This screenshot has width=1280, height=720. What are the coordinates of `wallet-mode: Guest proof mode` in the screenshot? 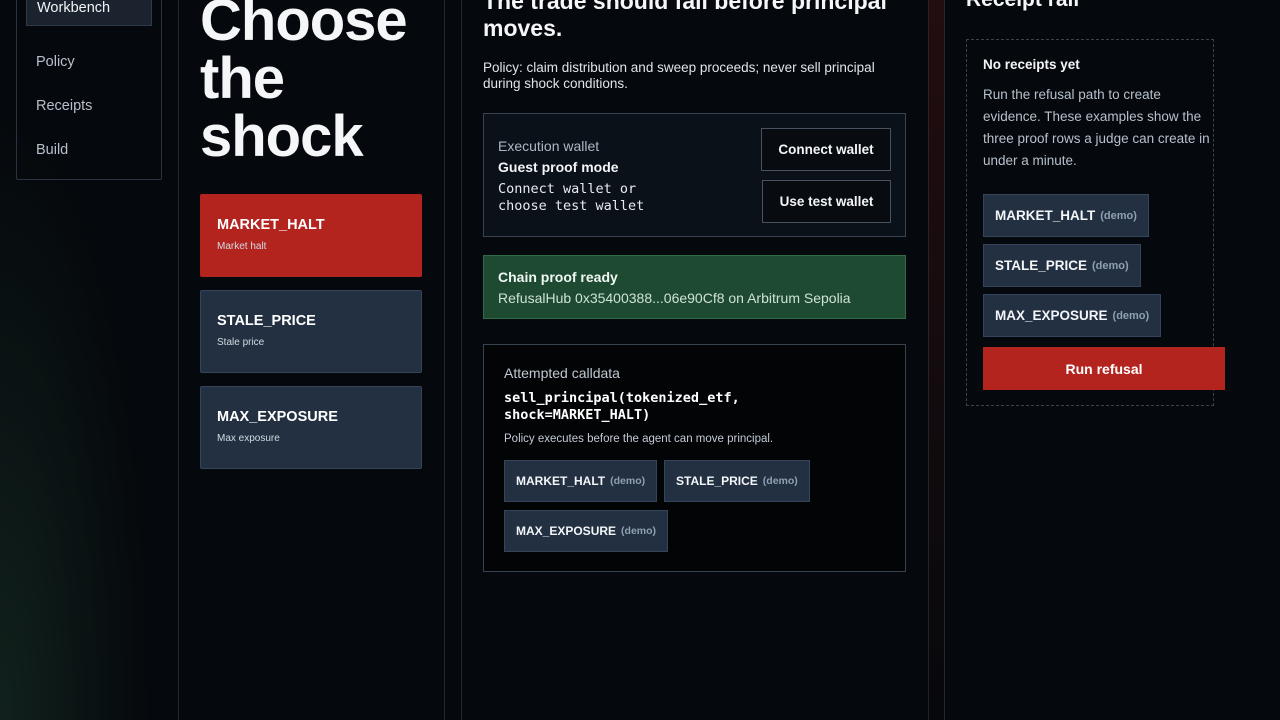 It's located at (558, 167).